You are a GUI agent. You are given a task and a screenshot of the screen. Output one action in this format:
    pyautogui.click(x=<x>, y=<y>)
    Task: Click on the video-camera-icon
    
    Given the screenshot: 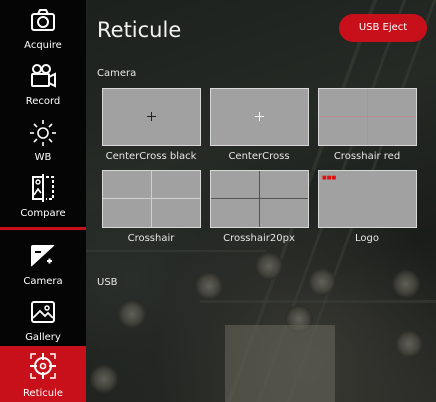 What is the action you would take?
    pyautogui.click(x=43, y=76)
    